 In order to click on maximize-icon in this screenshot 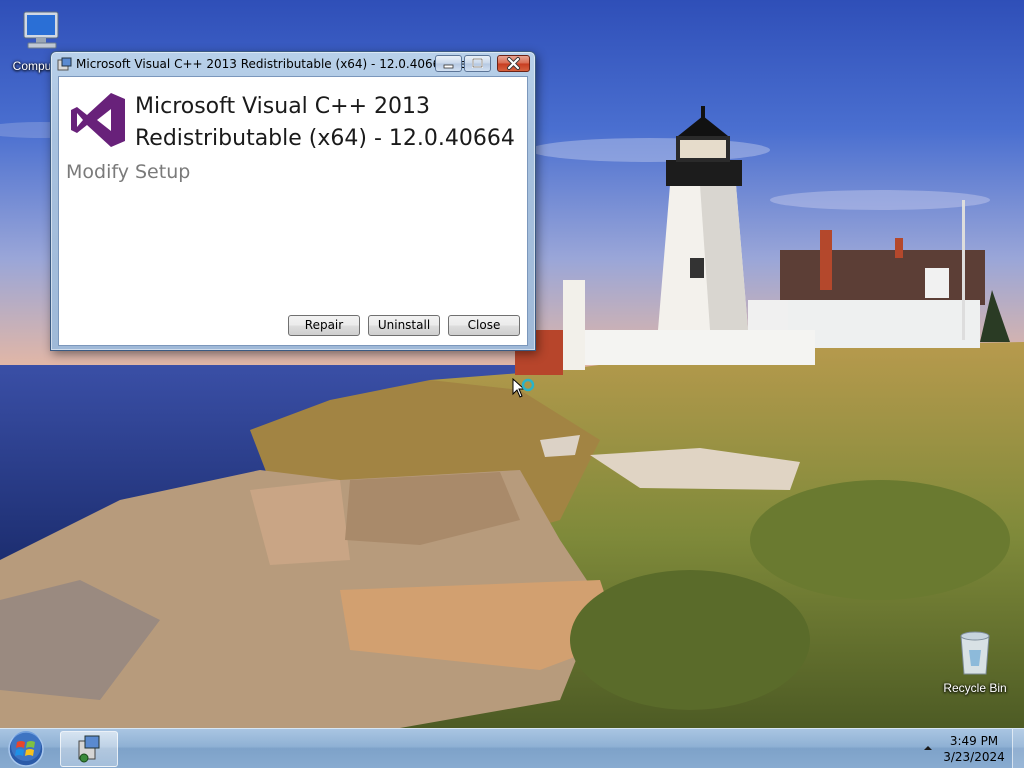, I will do `click(477, 63)`.